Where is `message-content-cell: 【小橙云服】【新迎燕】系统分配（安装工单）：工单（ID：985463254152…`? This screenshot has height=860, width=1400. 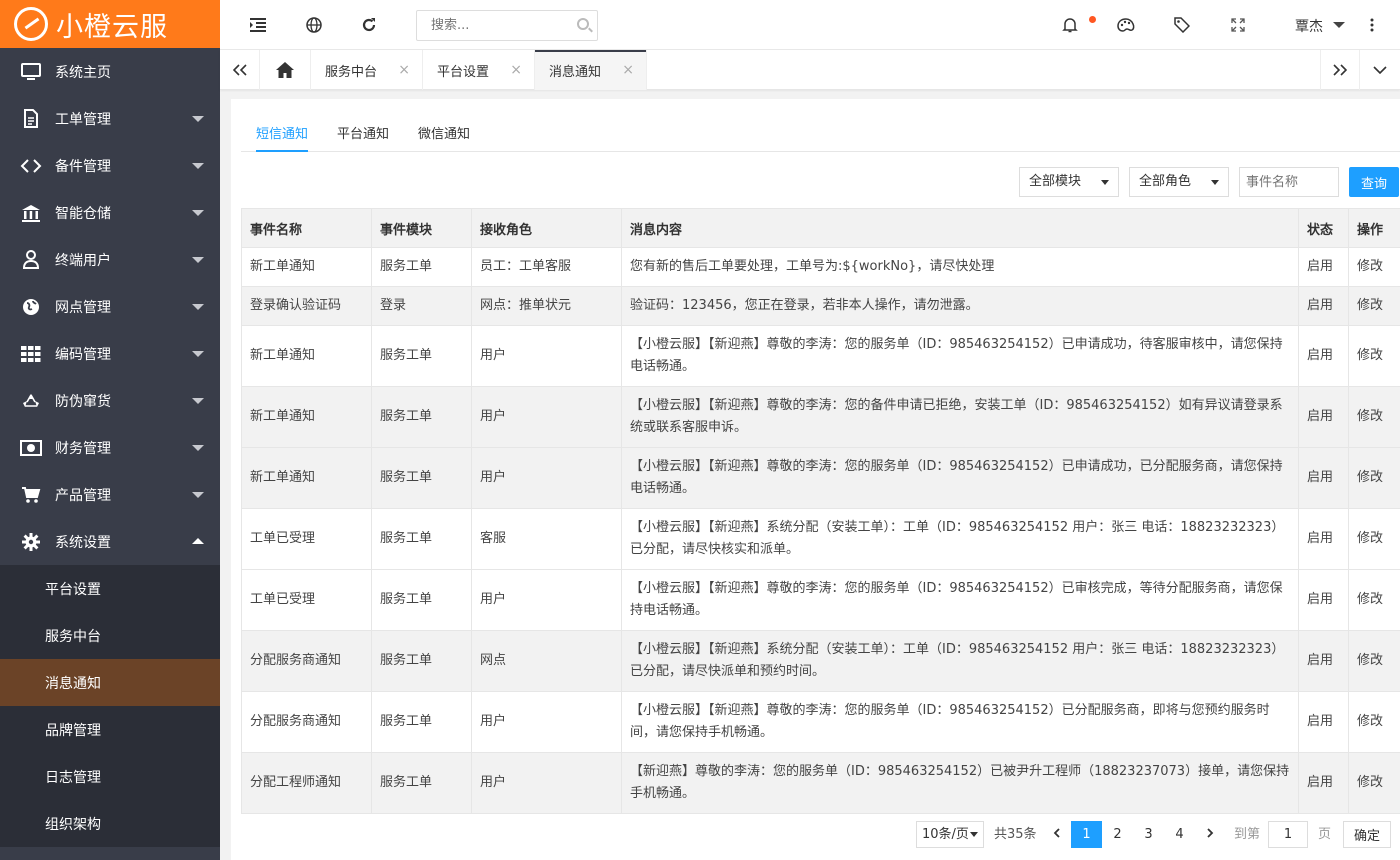 message-content-cell: 【小橙云服】【新迎燕】系统分配（安装工单）：工单（ID：985463254152… is located at coordinates (960, 661).